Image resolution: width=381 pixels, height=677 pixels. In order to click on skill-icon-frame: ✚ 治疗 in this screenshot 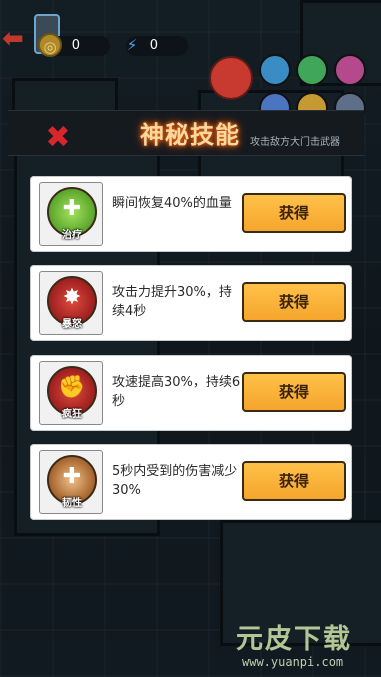, I will do `click(71, 214)`.